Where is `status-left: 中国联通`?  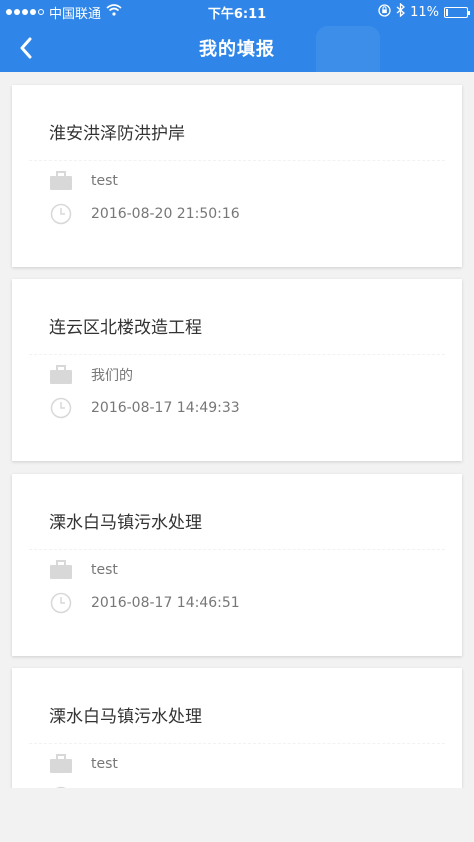
status-left: 中国联通 is located at coordinates (64, 12).